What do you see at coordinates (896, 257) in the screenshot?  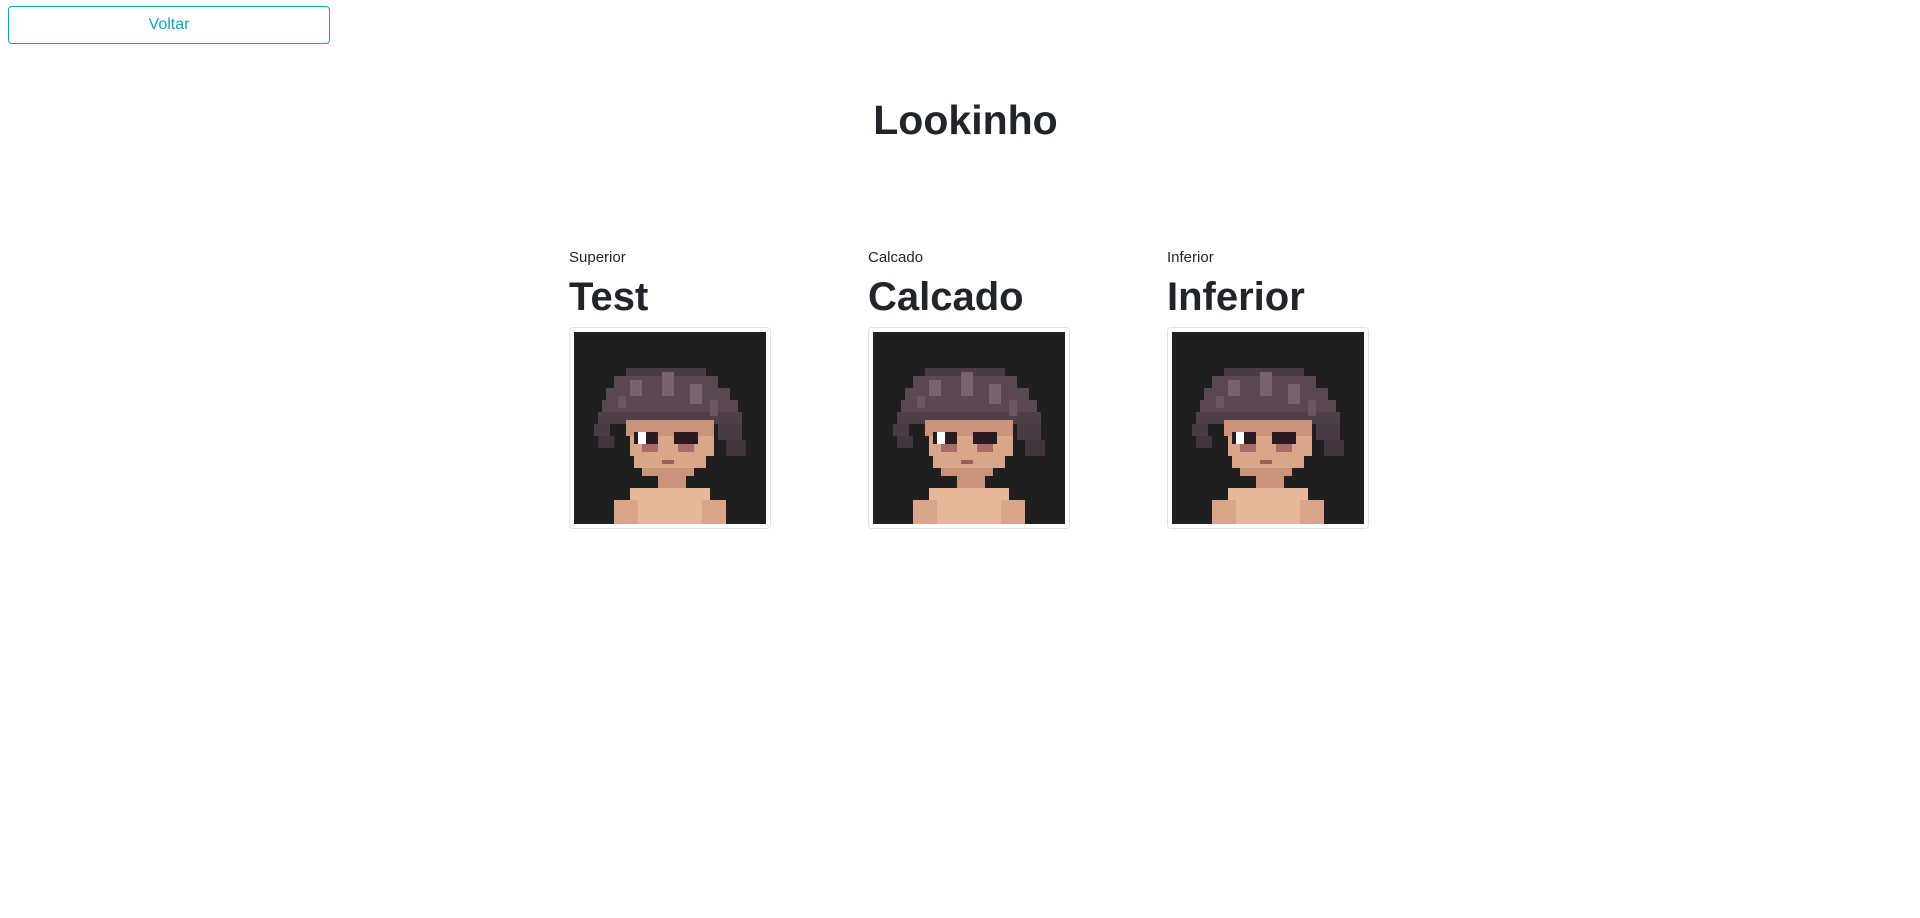 I see `card-category-label: Calcado` at bounding box center [896, 257].